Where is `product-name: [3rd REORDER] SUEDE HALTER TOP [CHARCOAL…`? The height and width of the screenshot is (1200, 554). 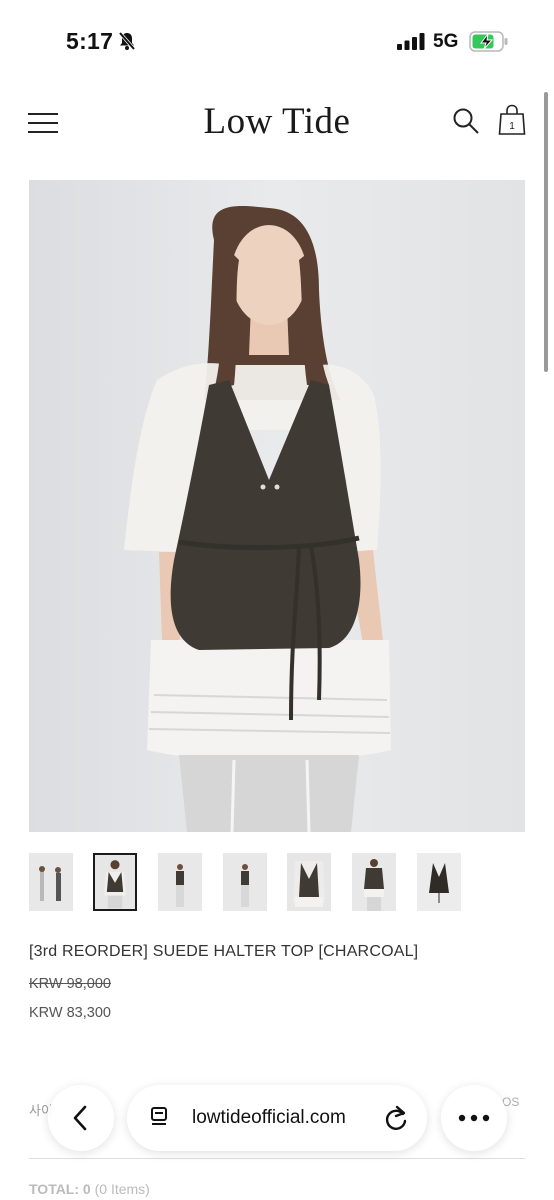 product-name: [3rd REORDER] SUEDE HALTER TOP [CHARCOAL… is located at coordinates (224, 951).